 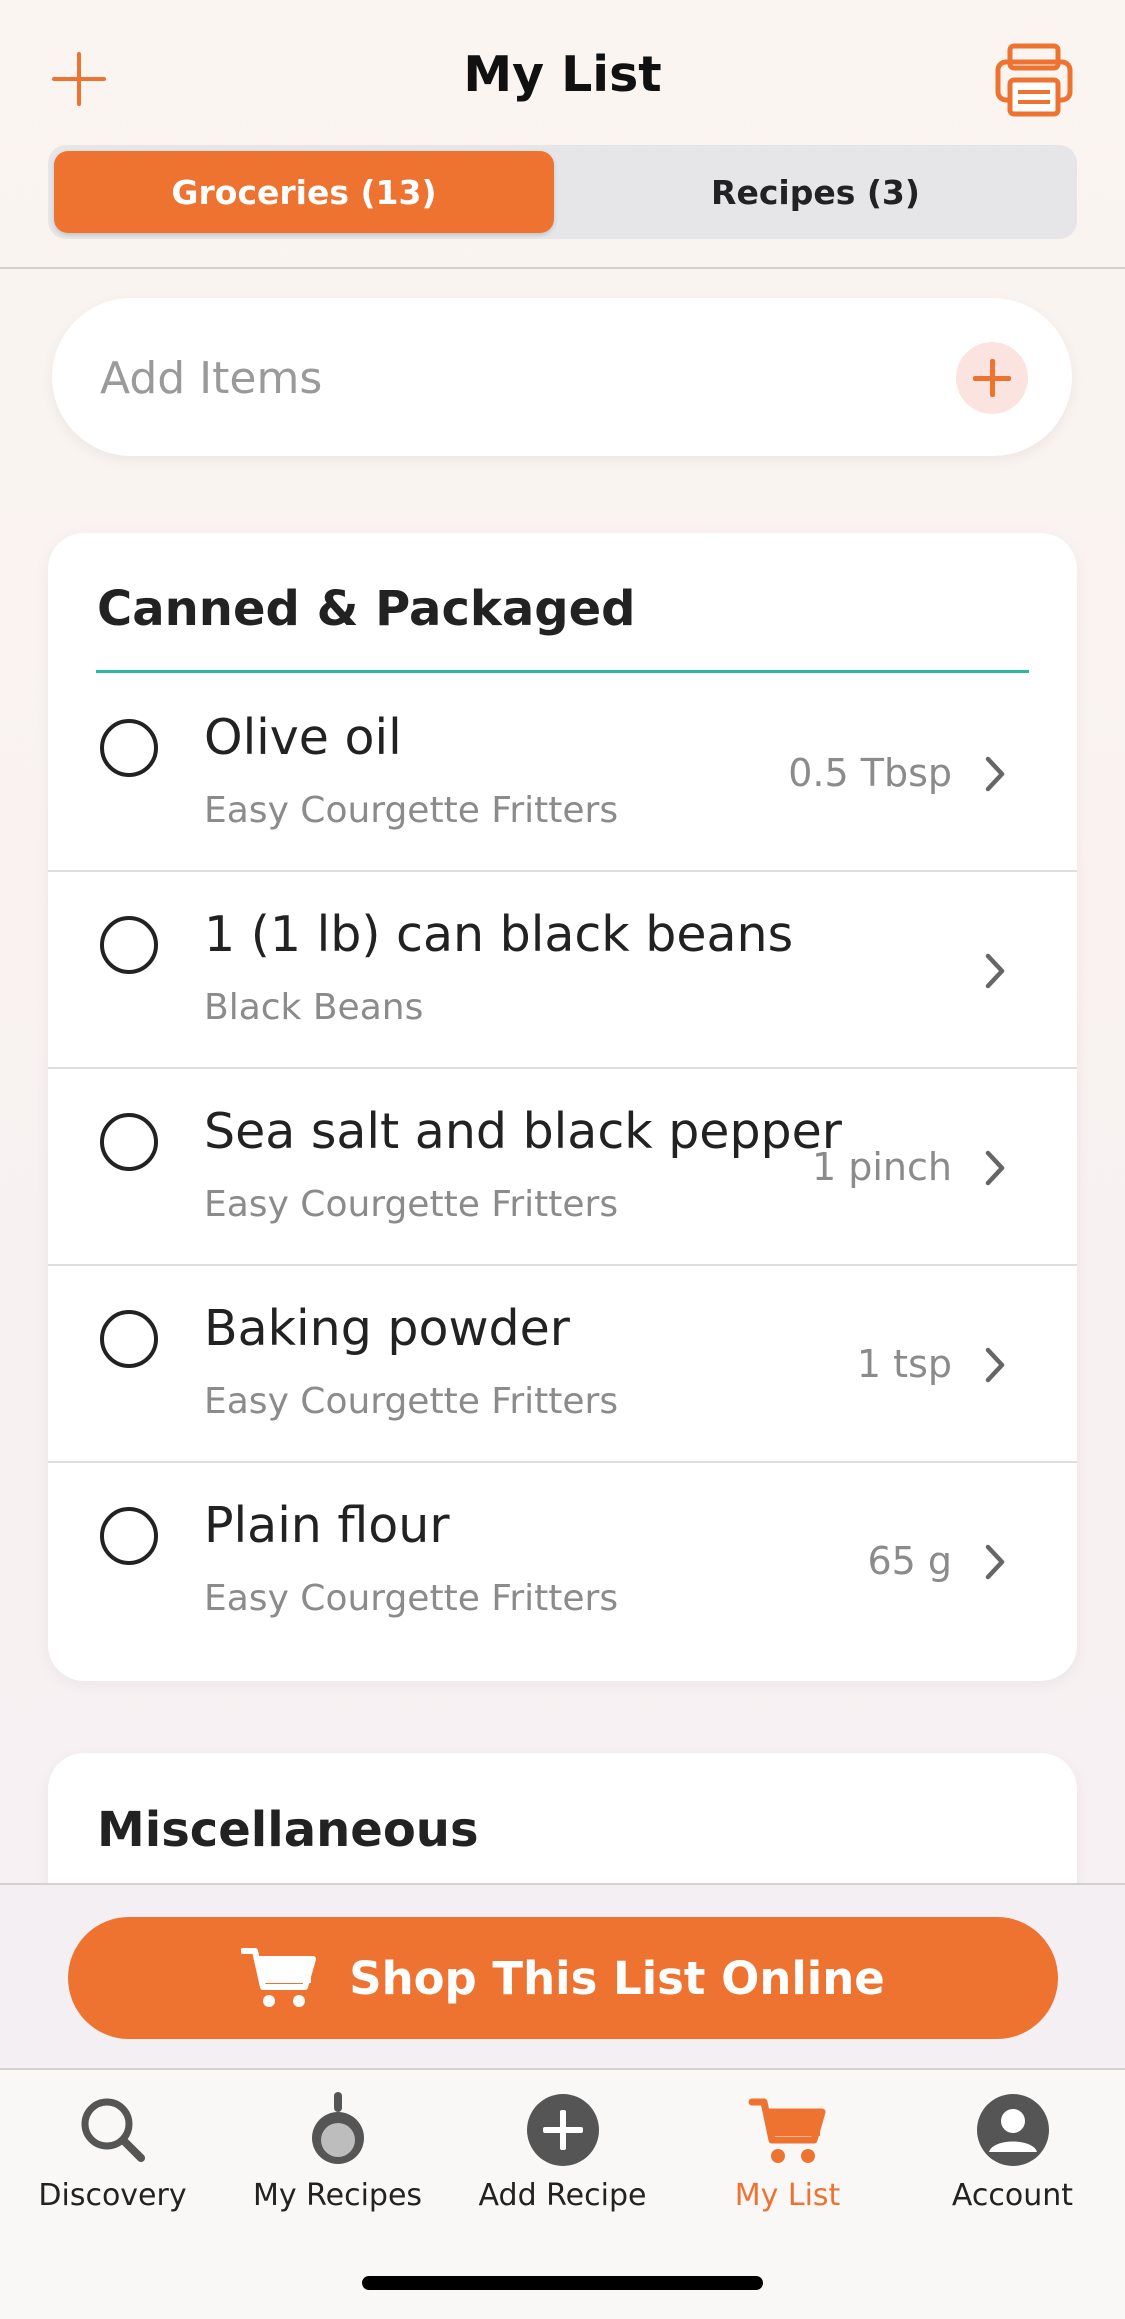 I want to click on category-title: Canned & Packaged, so click(x=366, y=609).